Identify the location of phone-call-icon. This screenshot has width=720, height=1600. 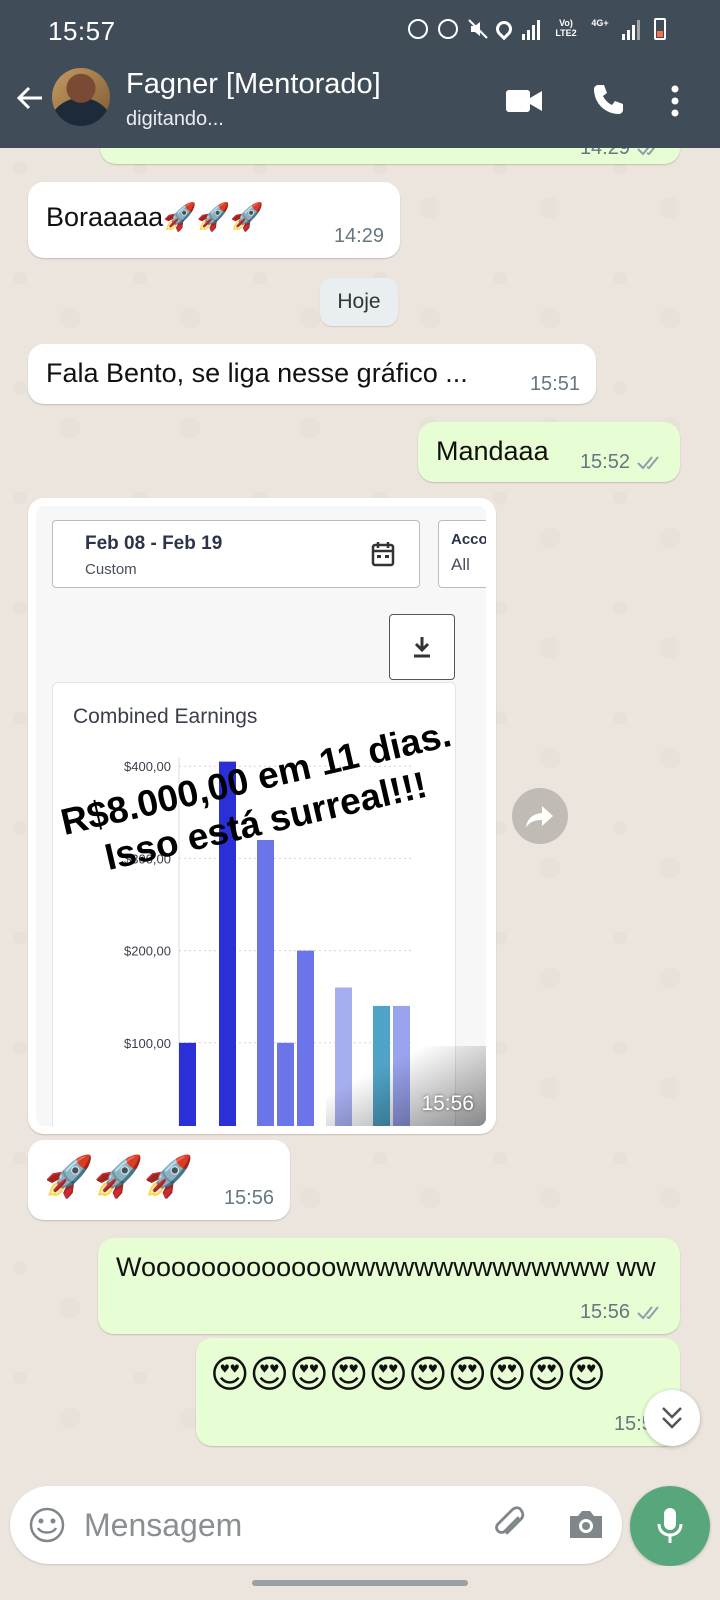
(608, 100).